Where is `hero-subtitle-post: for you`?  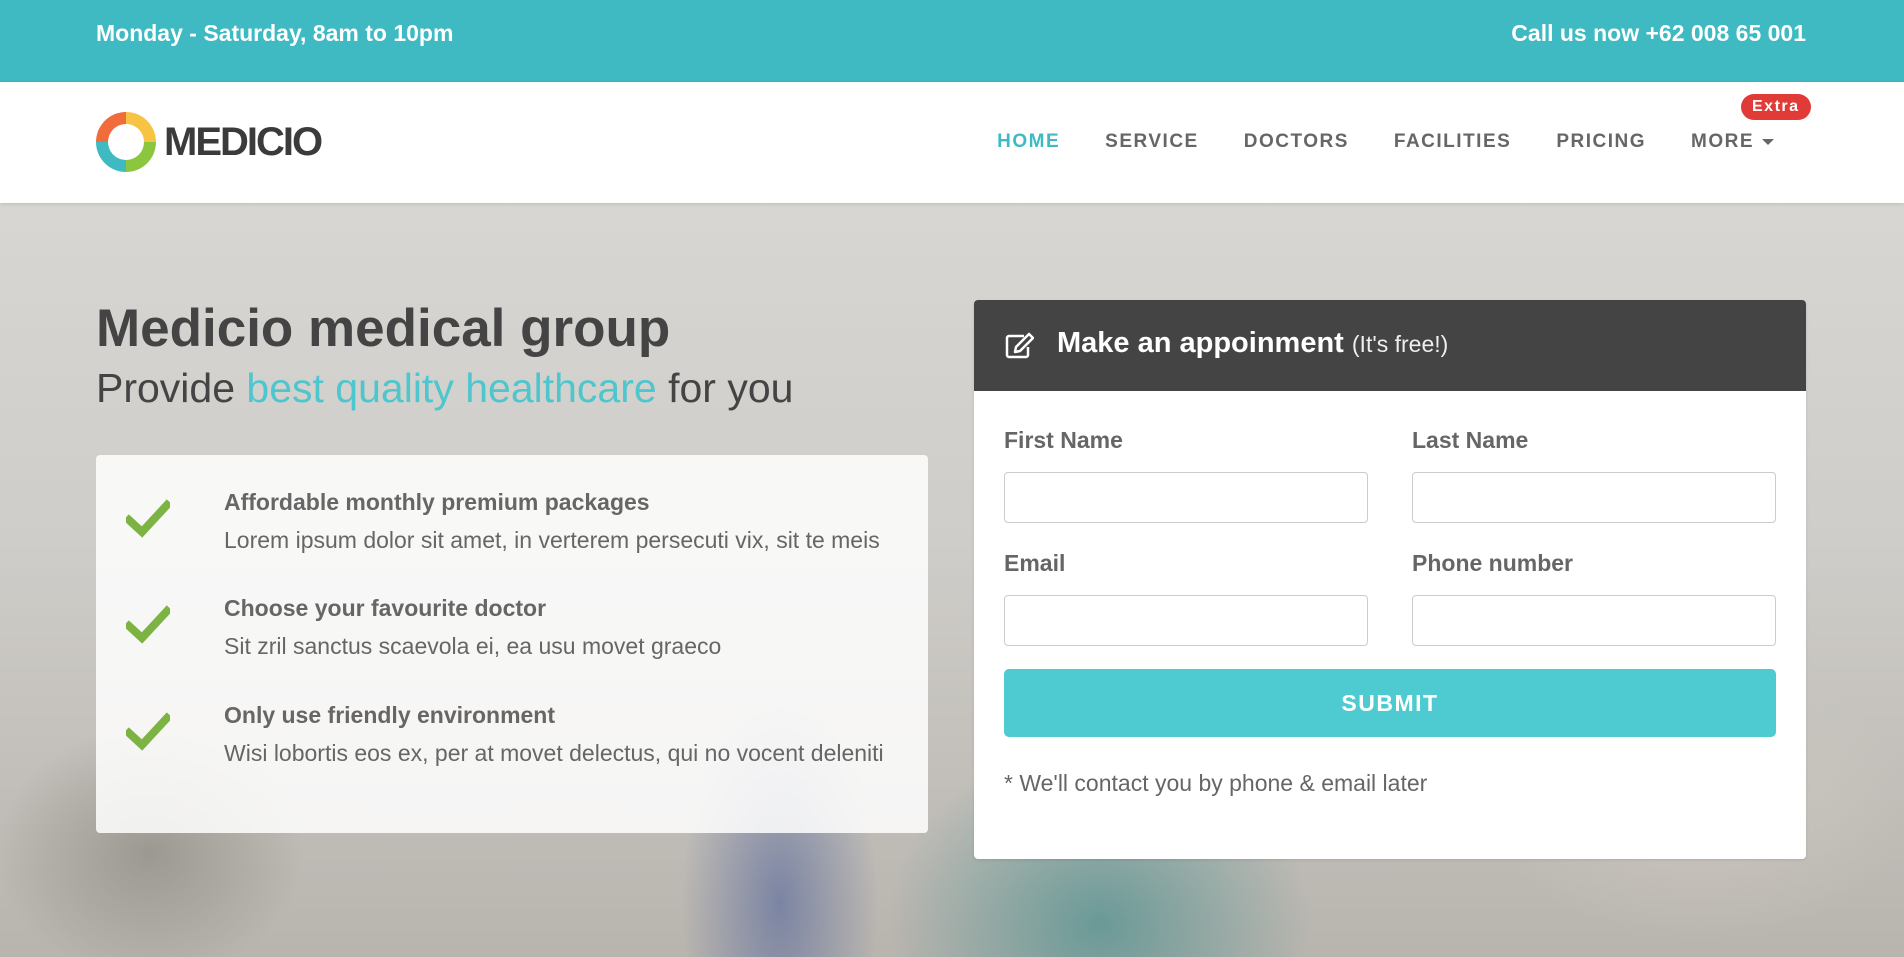
hero-subtitle-post: for you is located at coordinates (725, 388).